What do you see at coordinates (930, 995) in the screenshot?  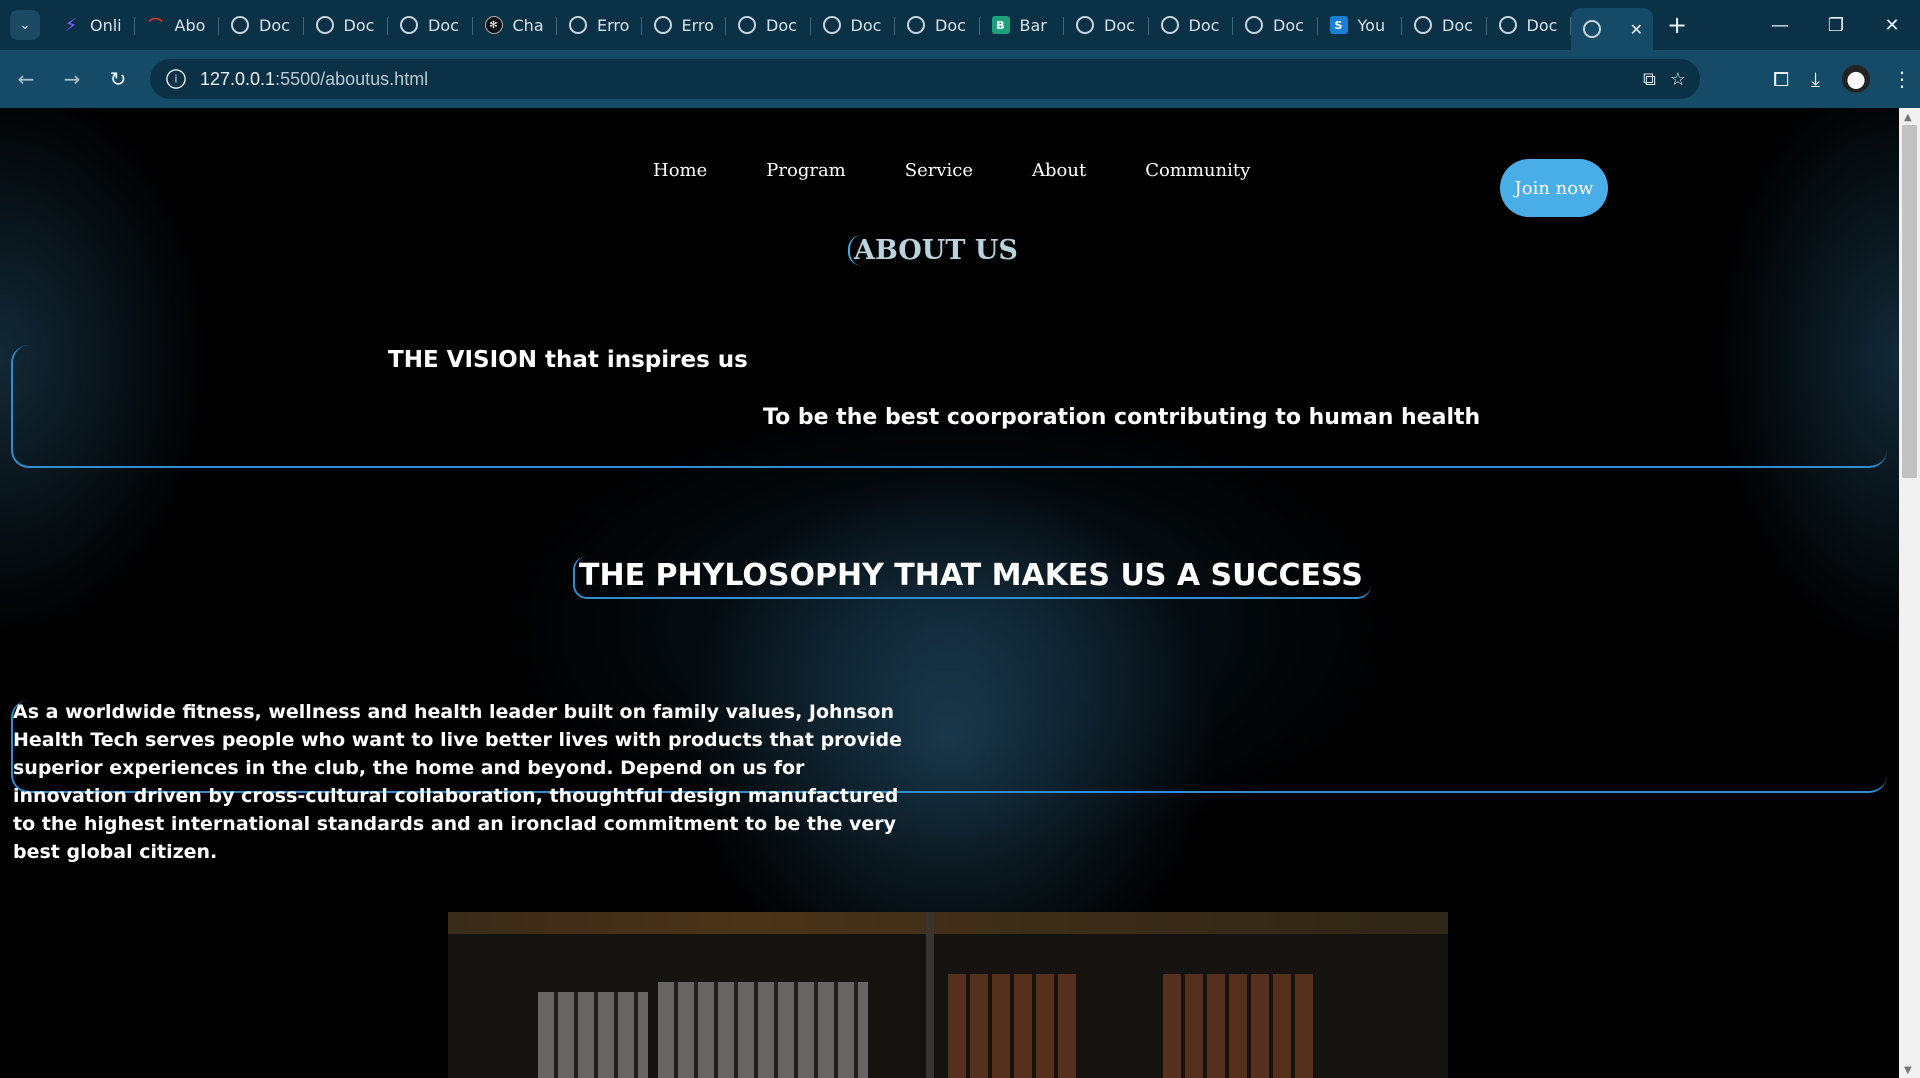 I see `photo-pole` at bounding box center [930, 995].